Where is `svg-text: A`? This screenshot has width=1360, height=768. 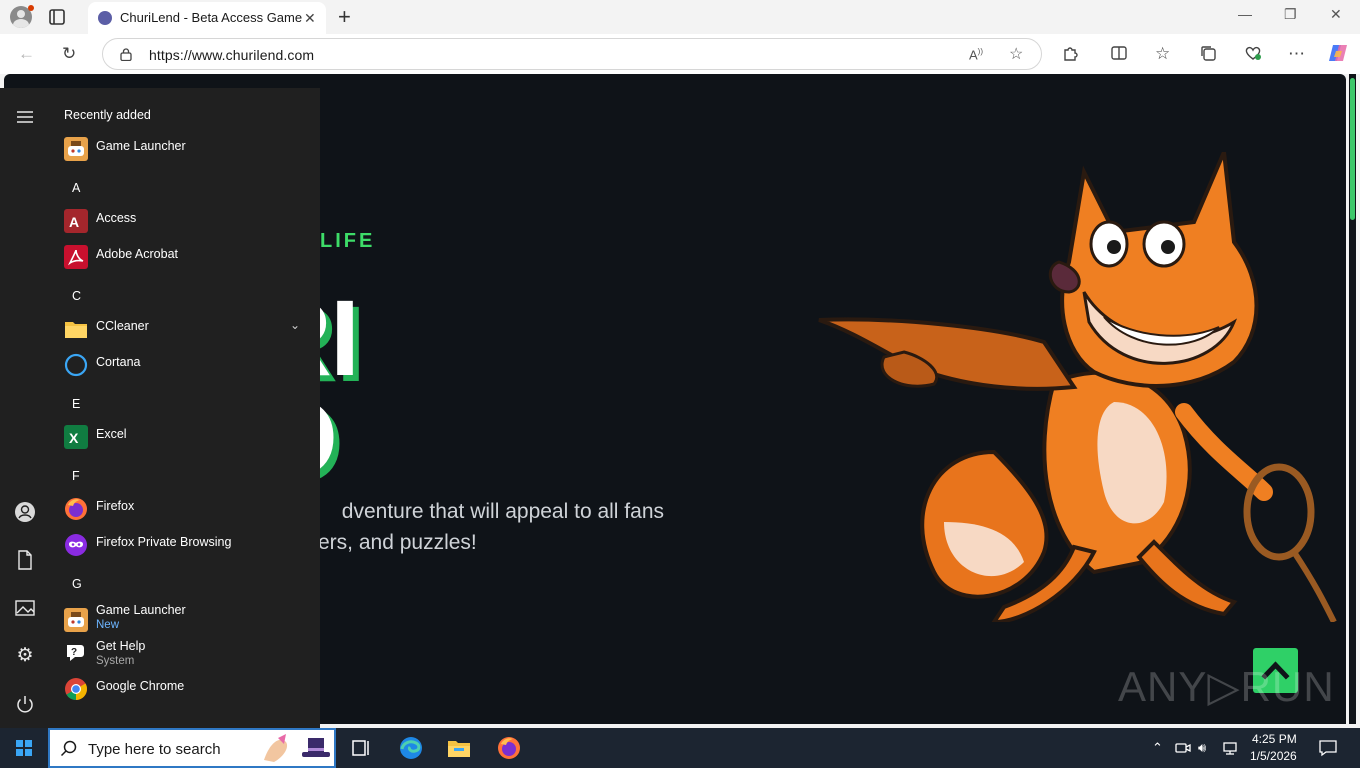
svg-text: A is located at coordinates (74, 222).